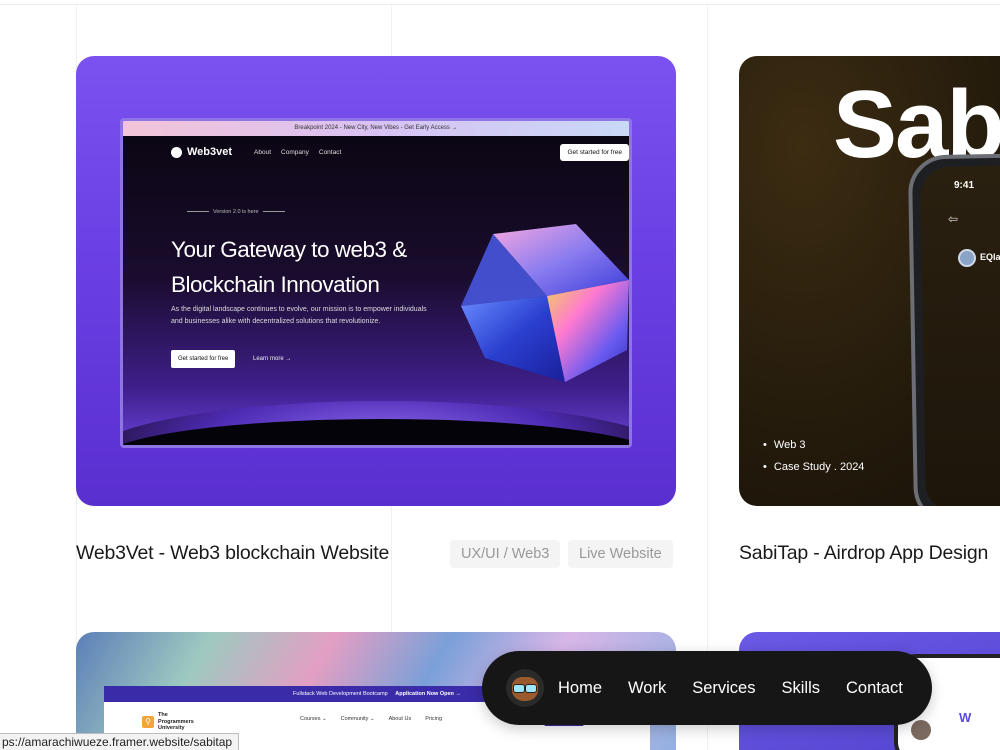  I want to click on mockup-nav-link: About, so click(263, 152).